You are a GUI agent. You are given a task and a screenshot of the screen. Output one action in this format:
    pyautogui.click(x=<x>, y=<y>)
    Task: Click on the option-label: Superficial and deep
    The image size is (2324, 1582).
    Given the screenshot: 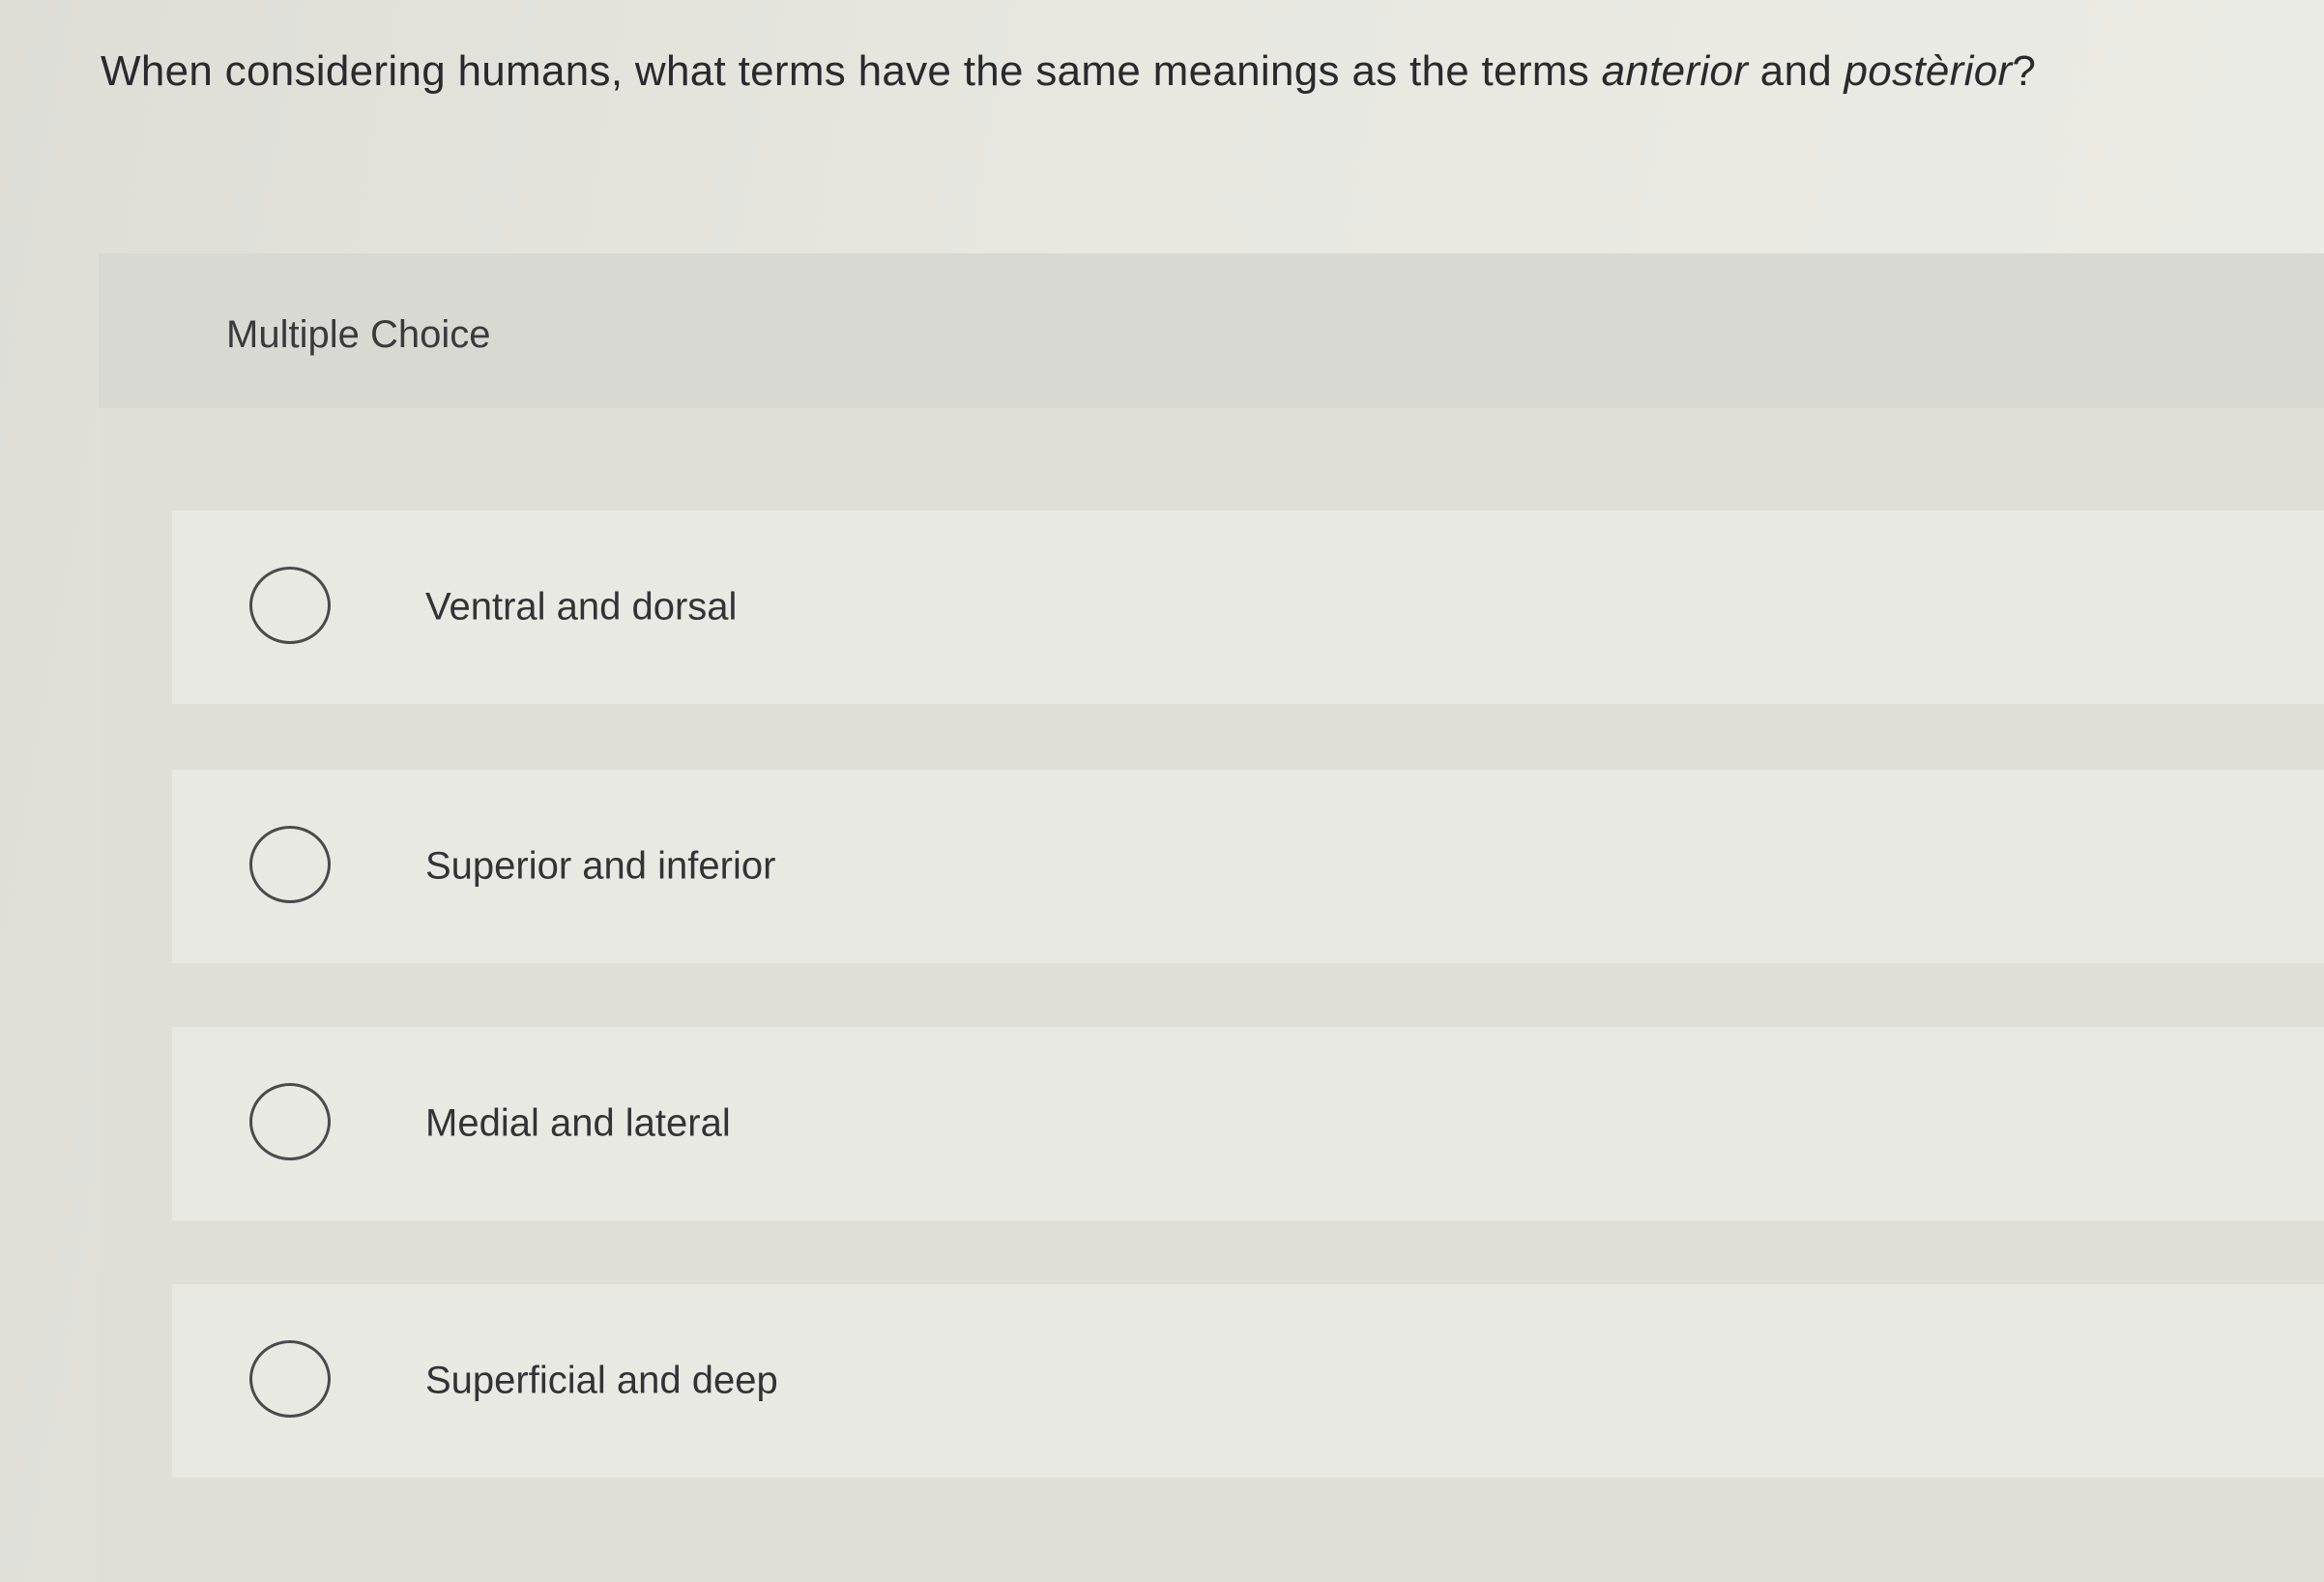 What is the action you would take?
    pyautogui.click(x=601, y=1380)
    